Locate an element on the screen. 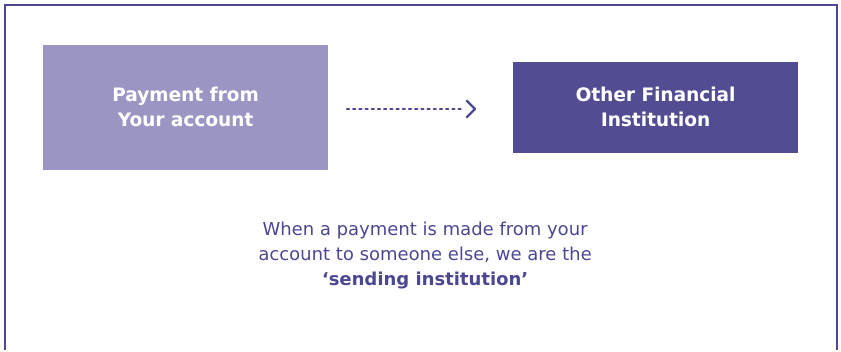 The image size is (841, 352). target-box-line-1: Other Financial is located at coordinates (655, 95).